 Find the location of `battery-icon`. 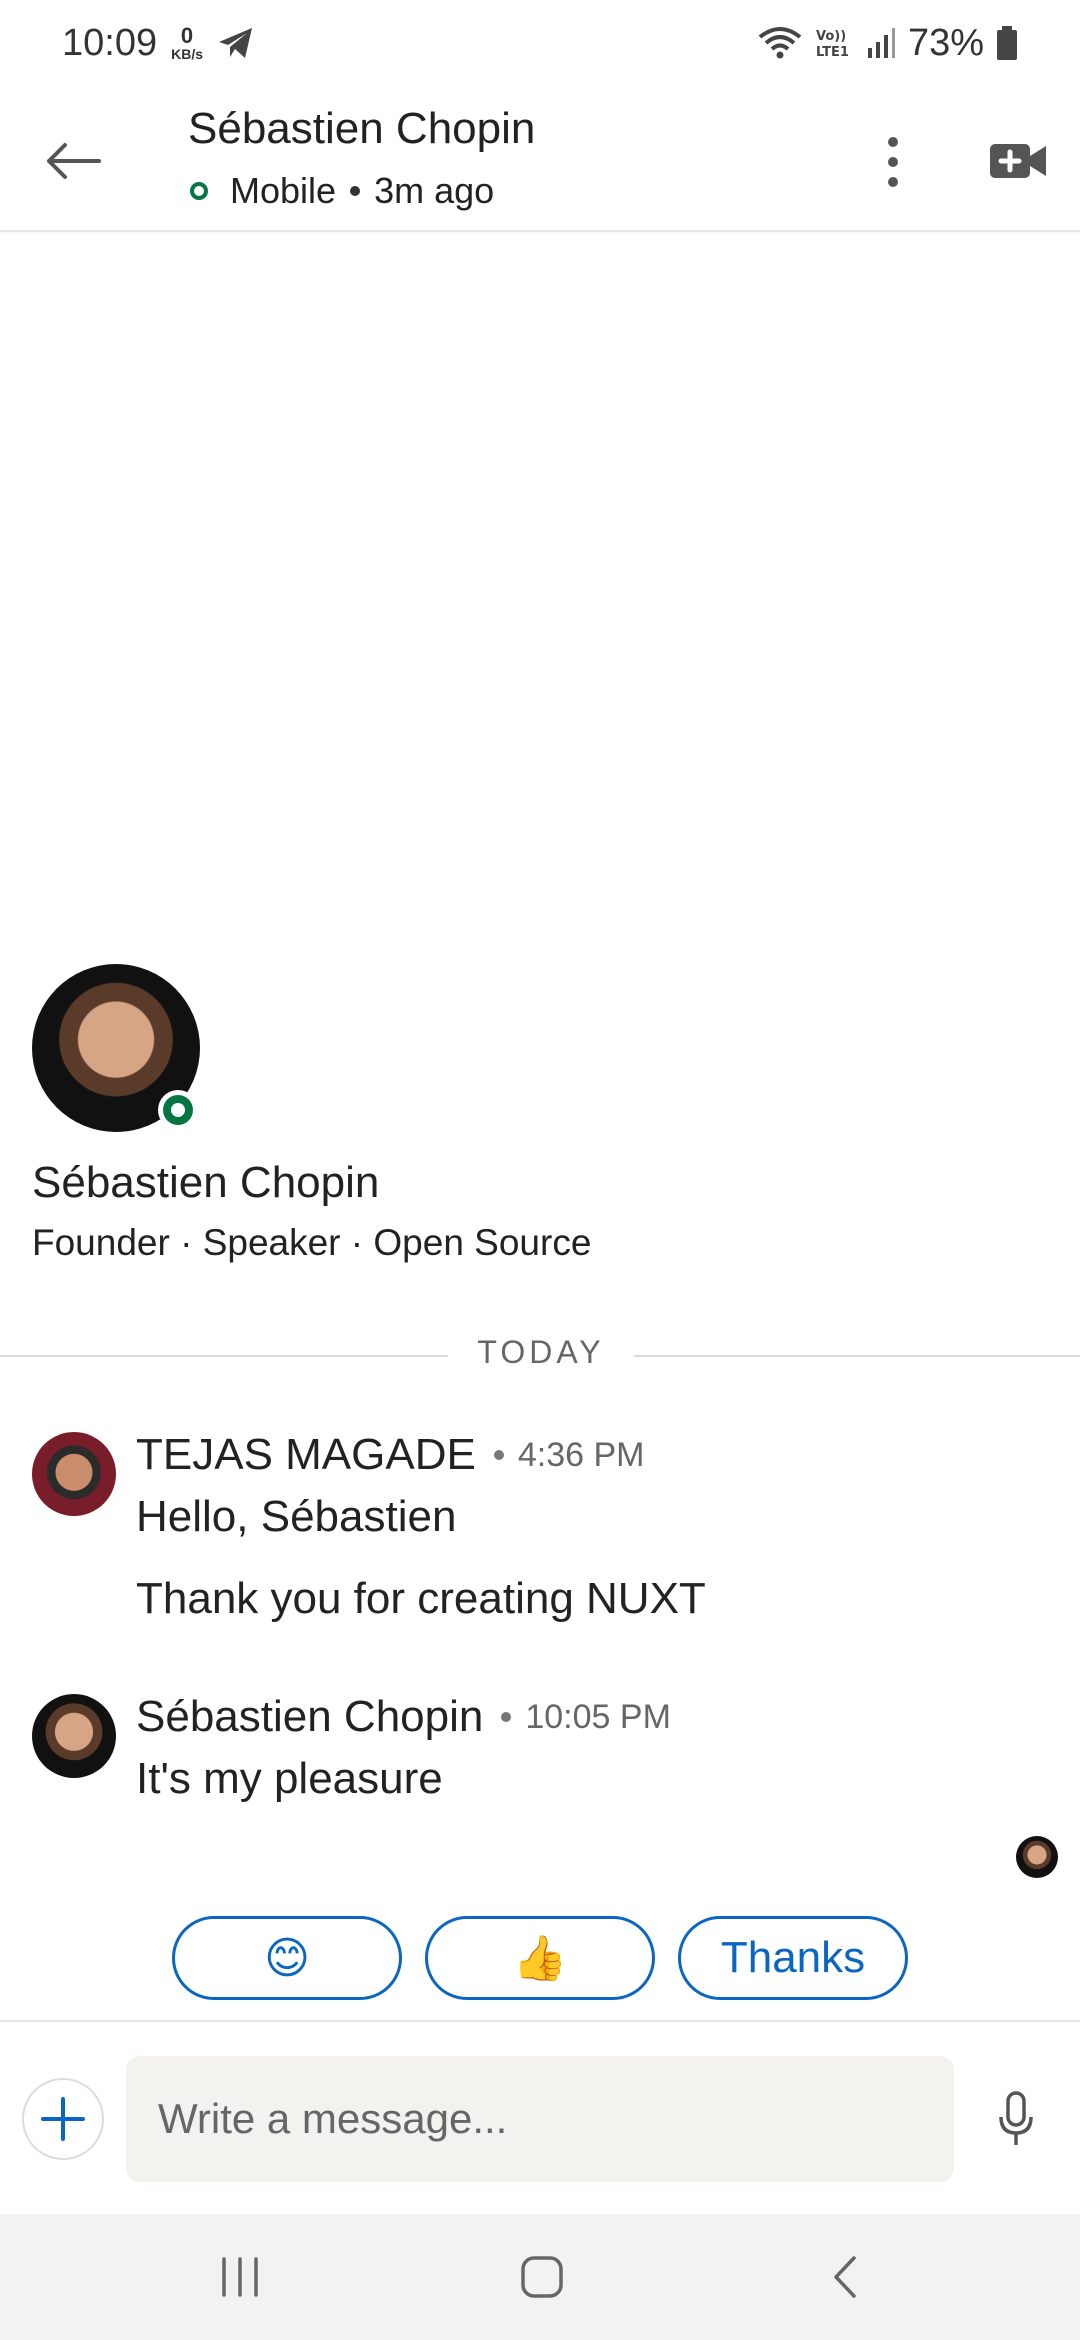

battery-icon is located at coordinates (1007, 43).